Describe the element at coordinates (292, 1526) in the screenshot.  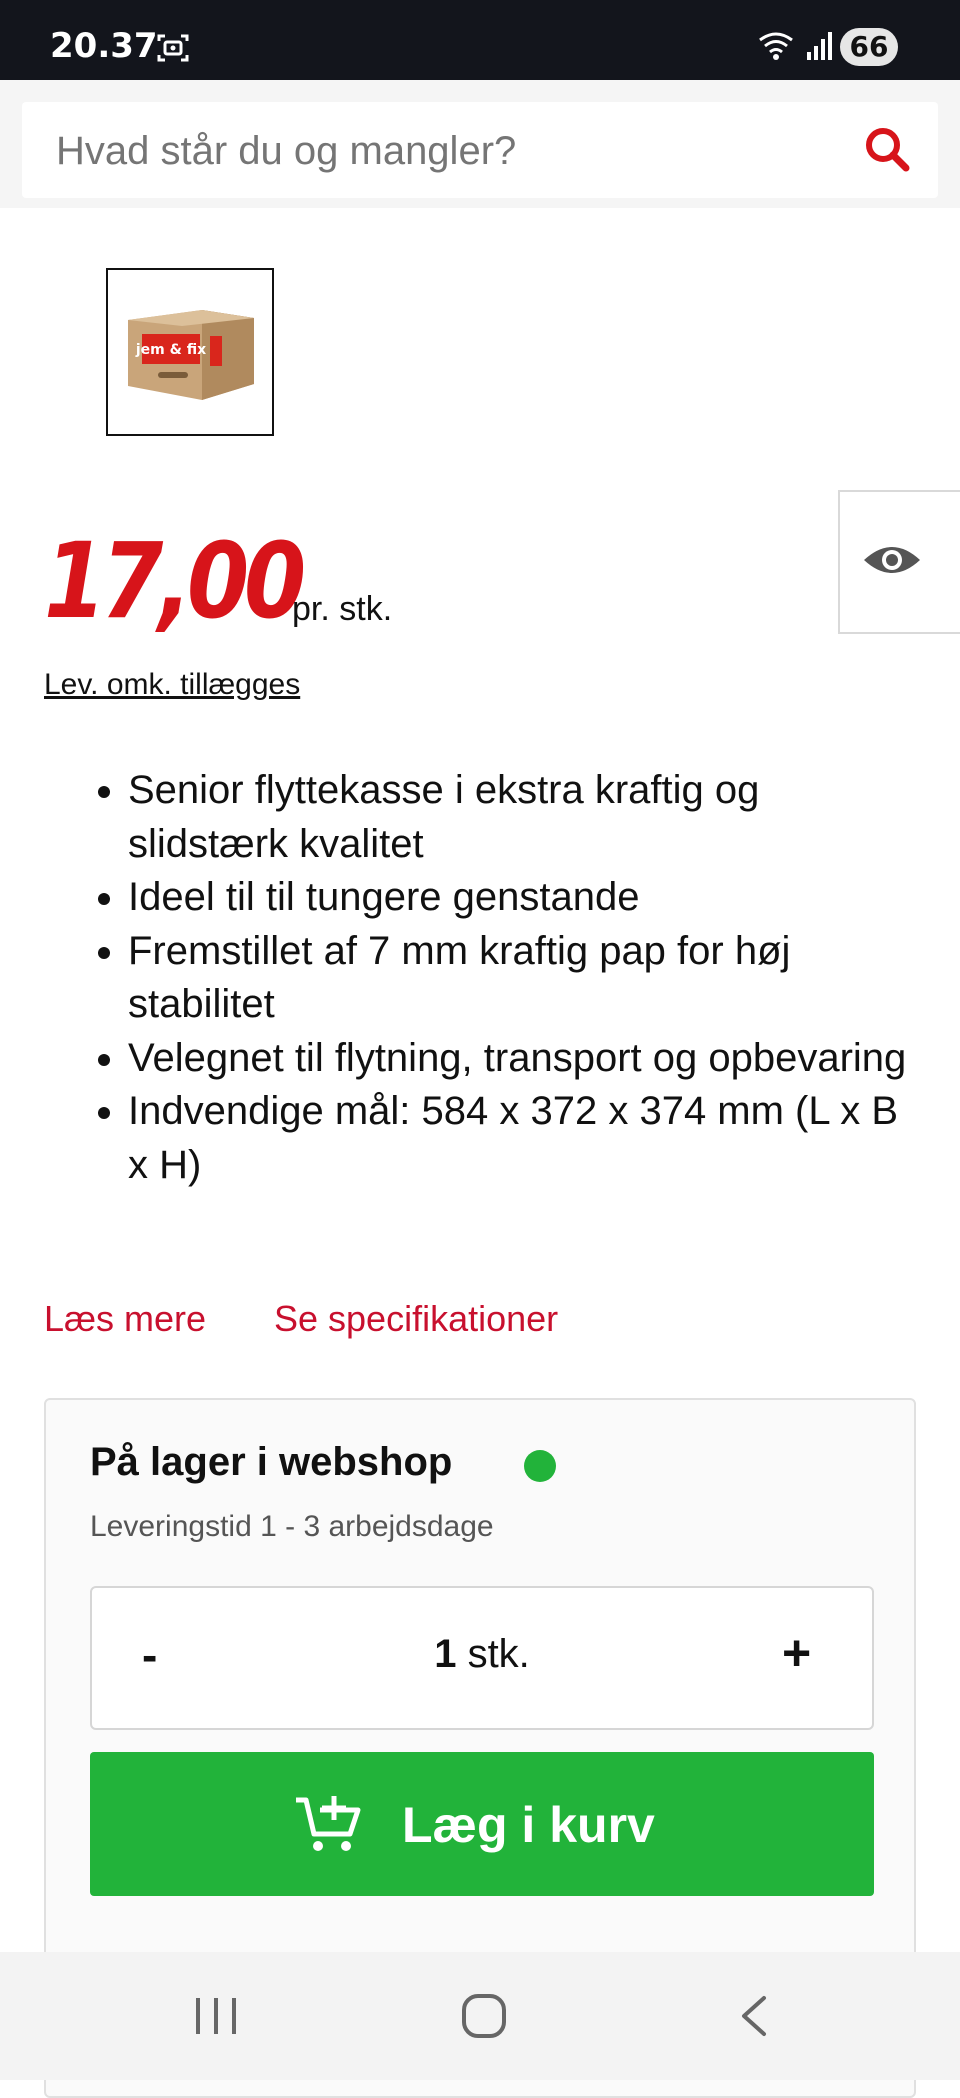
I see `delivery-time: Leveringstid 1 - 3 arbejdsdage` at that location.